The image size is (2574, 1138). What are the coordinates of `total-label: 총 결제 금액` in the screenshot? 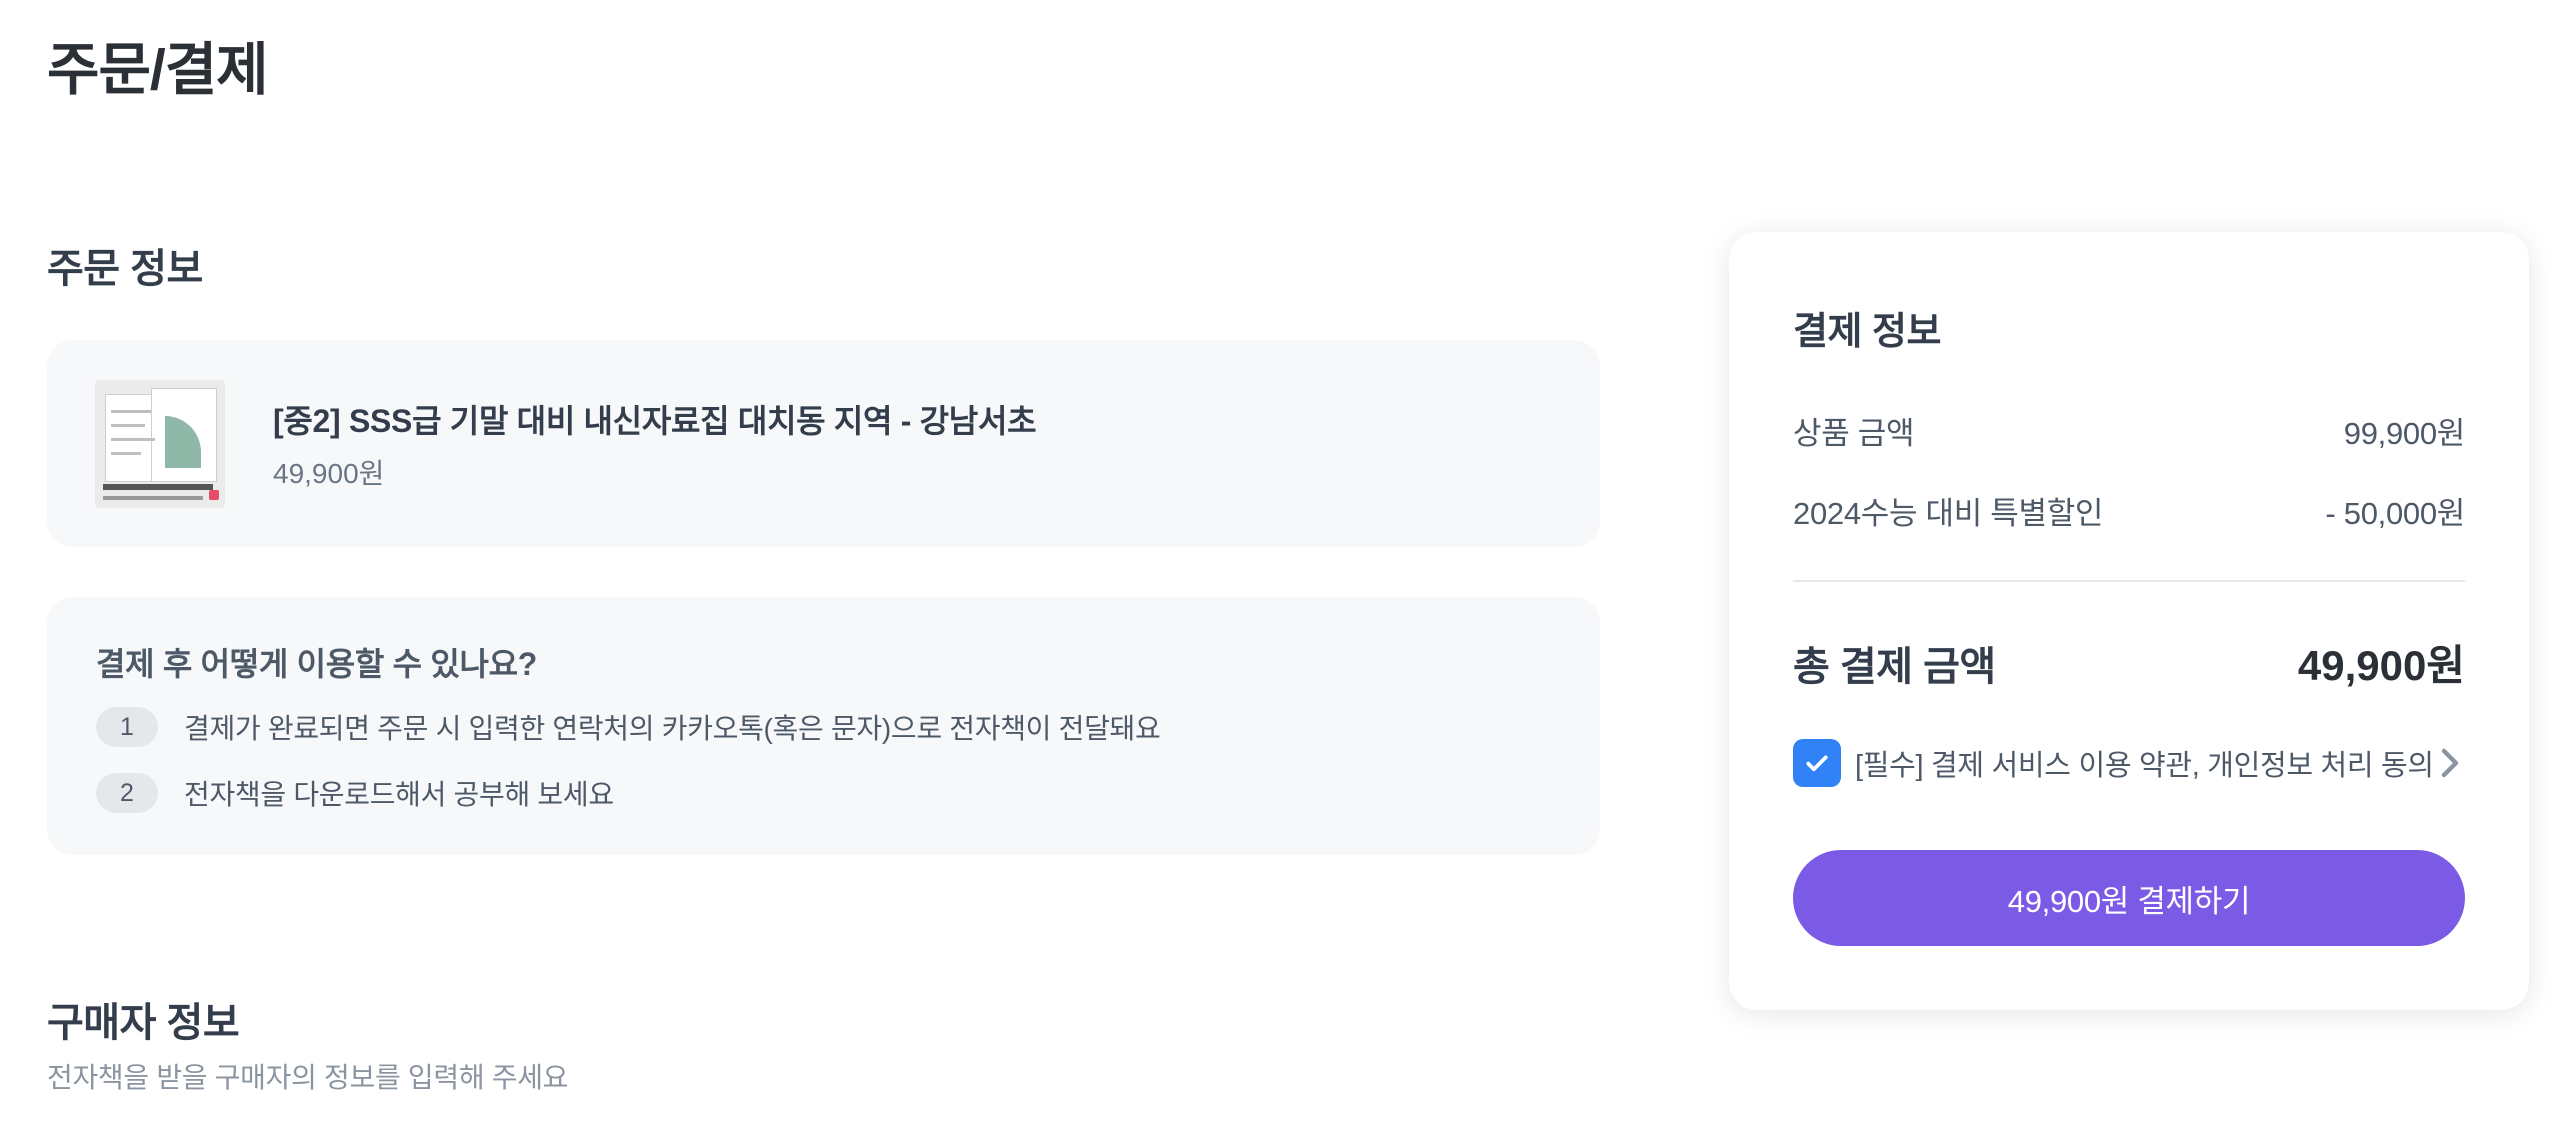 It's located at (1894, 666).